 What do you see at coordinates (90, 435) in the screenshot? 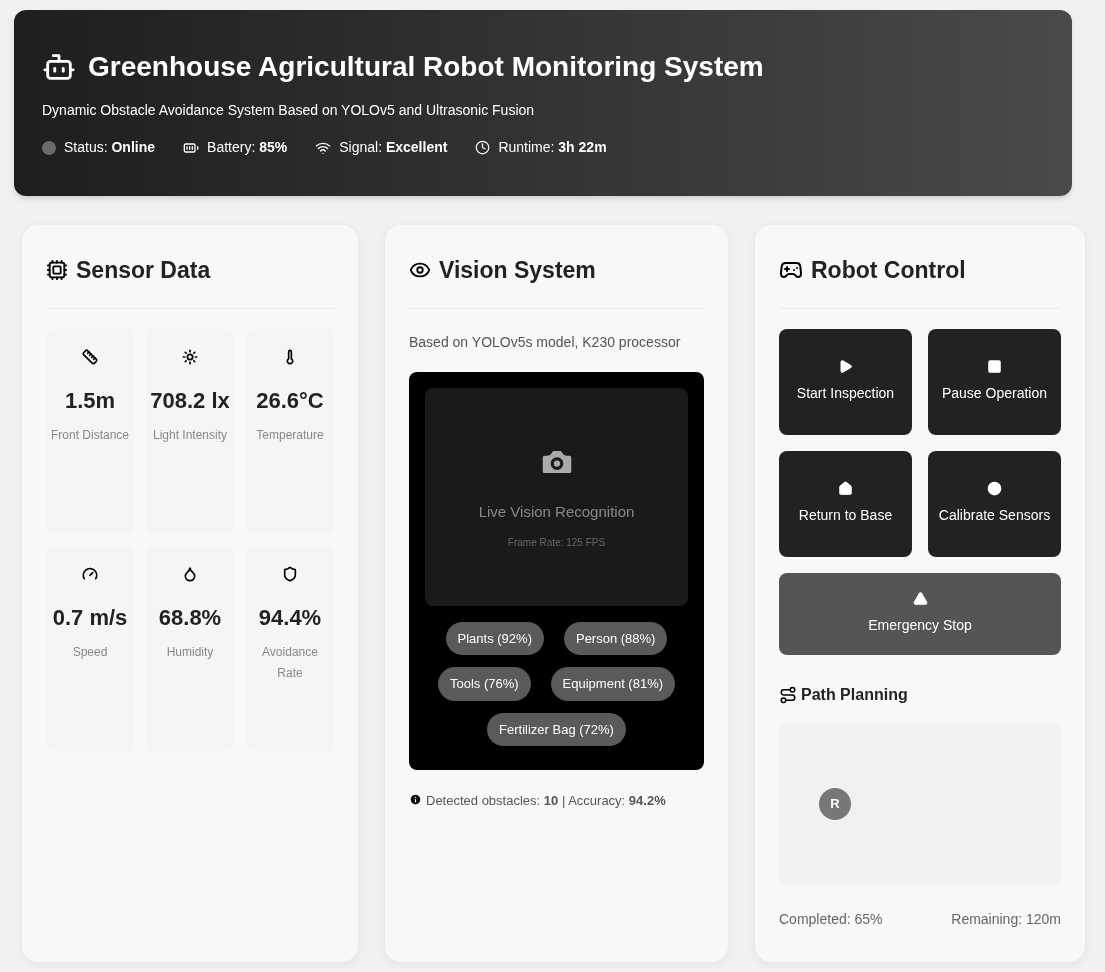
I see `sensor-label: Front Distance` at bounding box center [90, 435].